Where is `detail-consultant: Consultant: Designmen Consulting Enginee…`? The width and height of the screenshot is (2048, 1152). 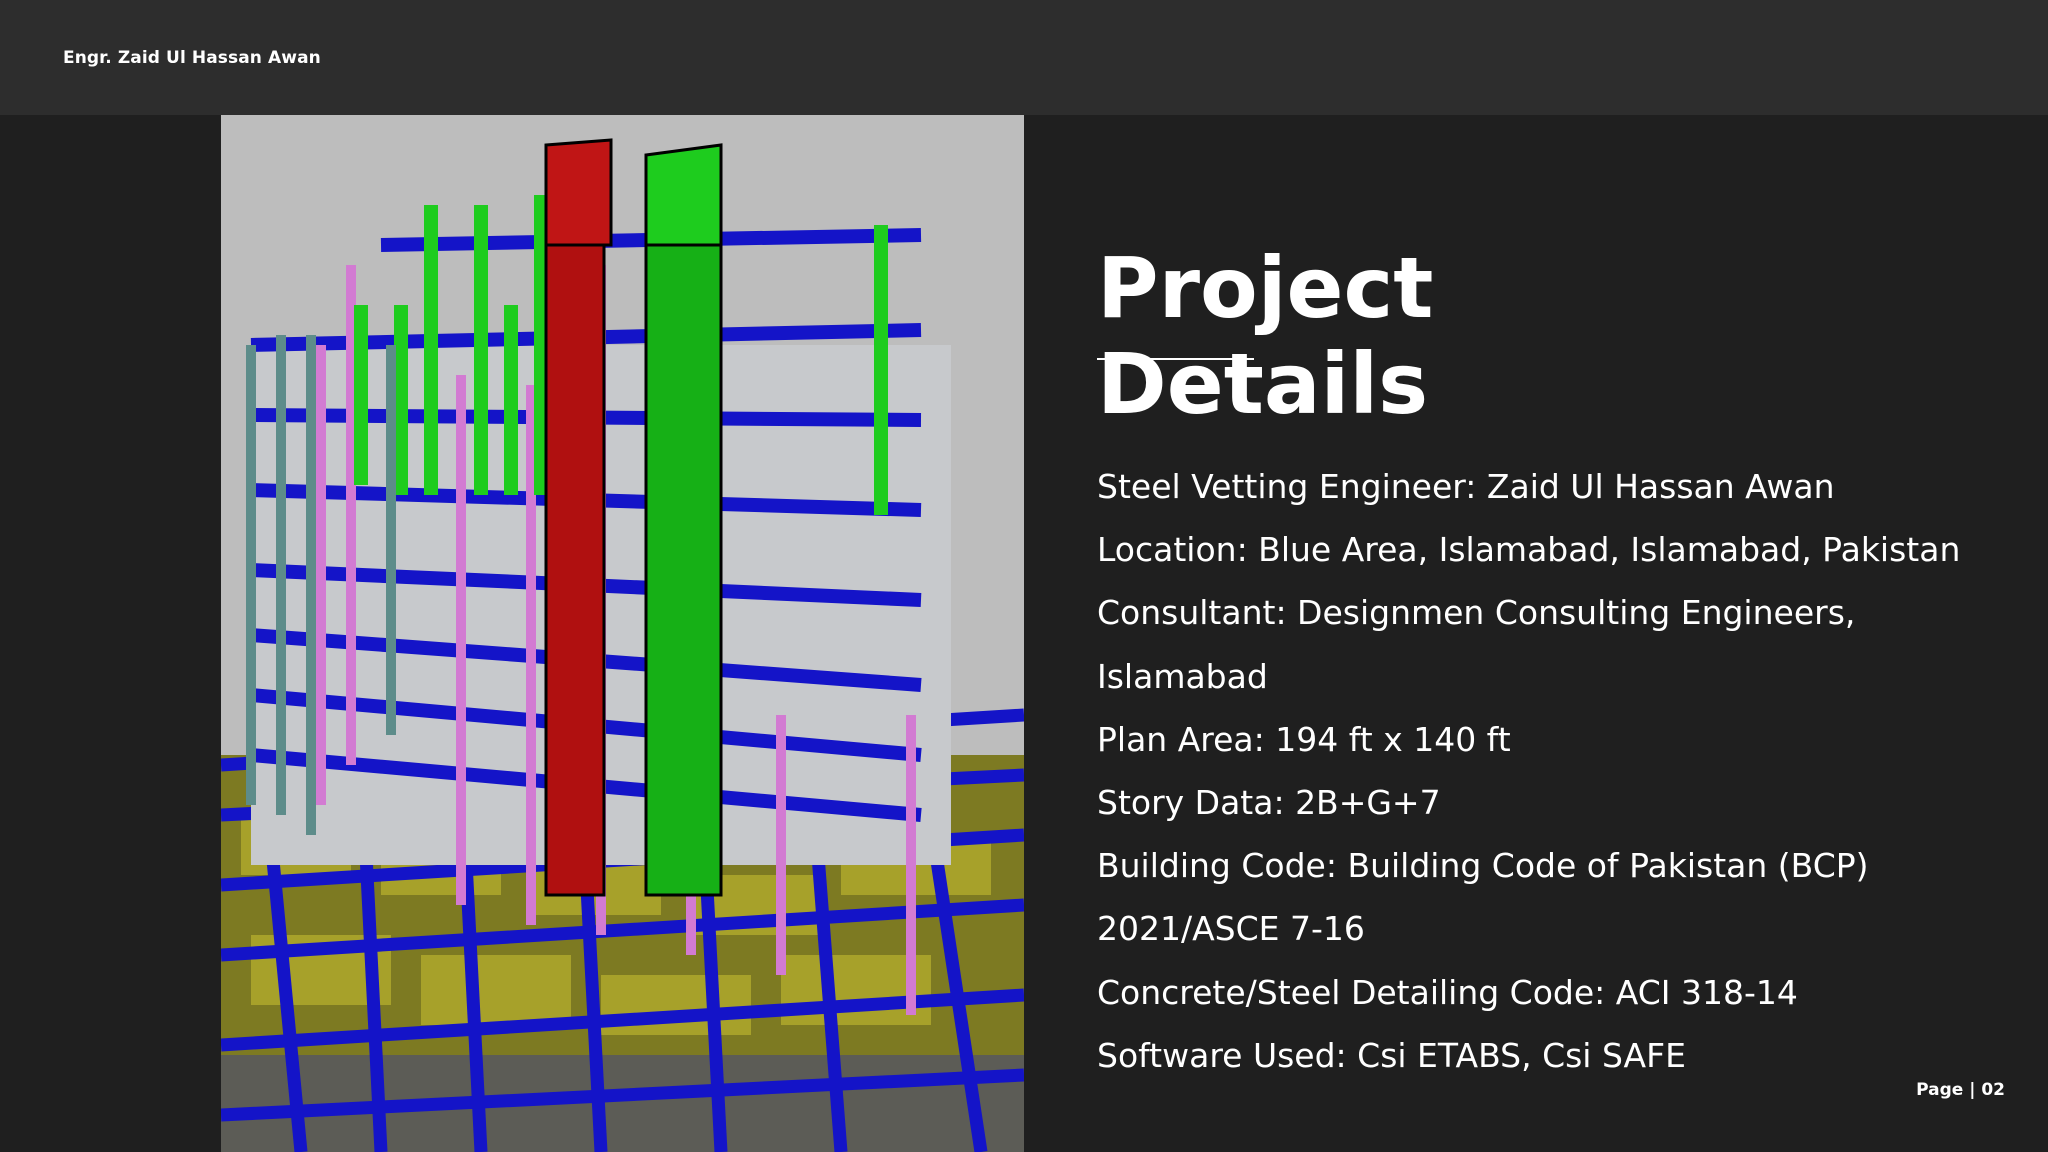 detail-consultant: Consultant: Designmen Consulting Enginee… is located at coordinates (1476, 644).